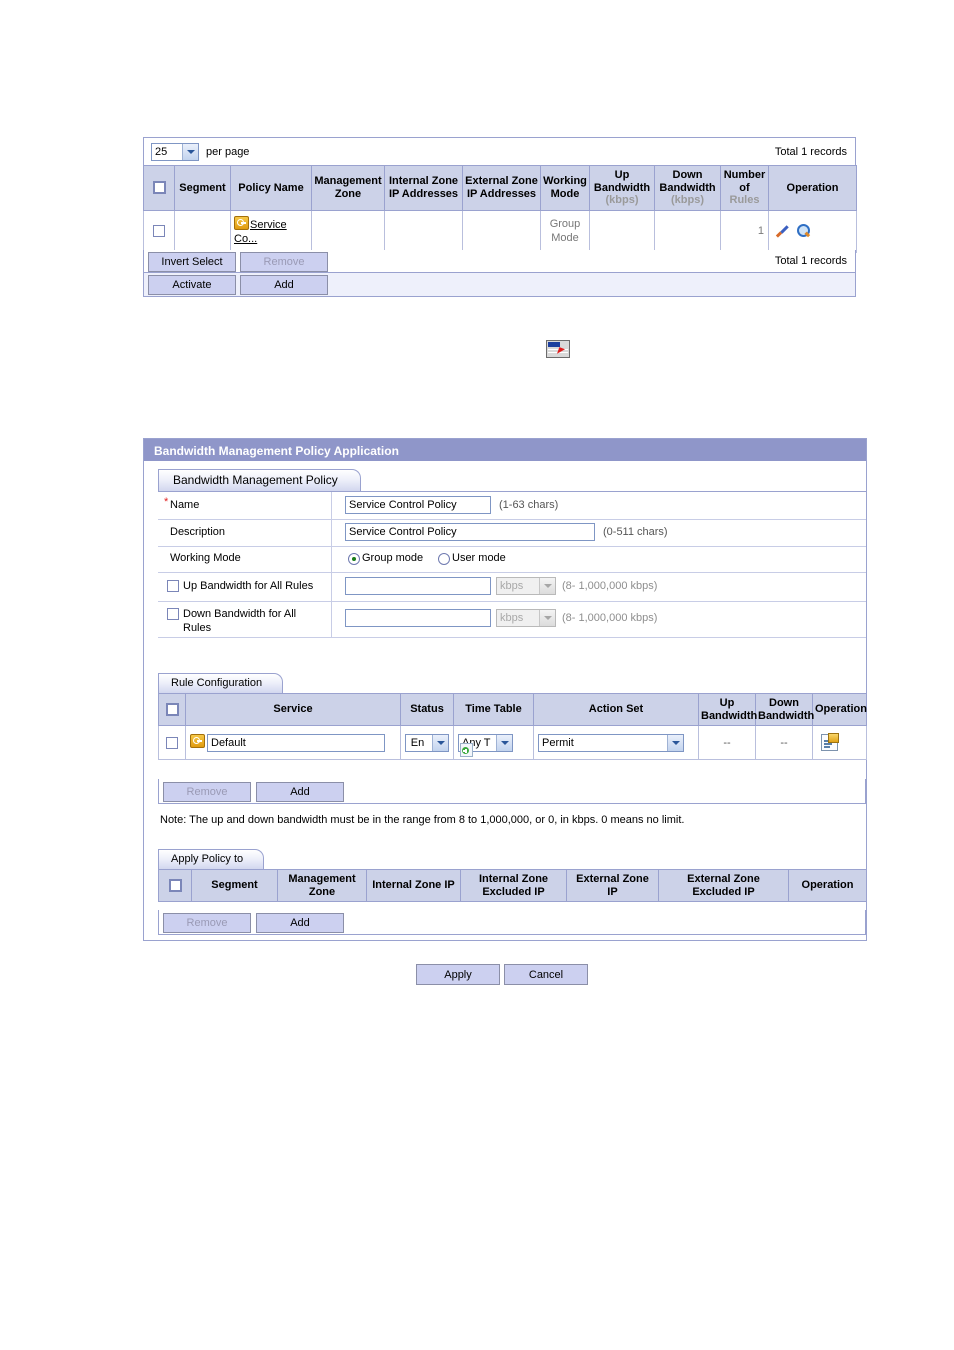 Image resolution: width=954 pixels, height=1350 pixels. Describe the element at coordinates (354, 559) in the screenshot. I see `radio-group-mode` at that location.